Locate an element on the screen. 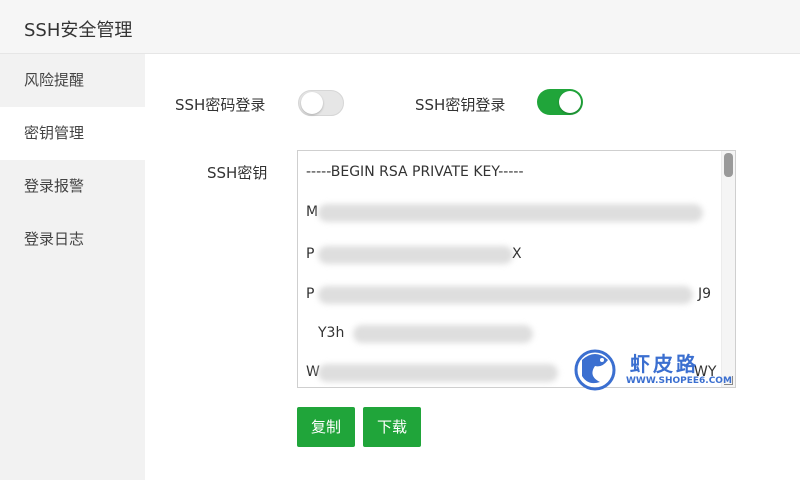  key-login-toggle is located at coordinates (560, 102).